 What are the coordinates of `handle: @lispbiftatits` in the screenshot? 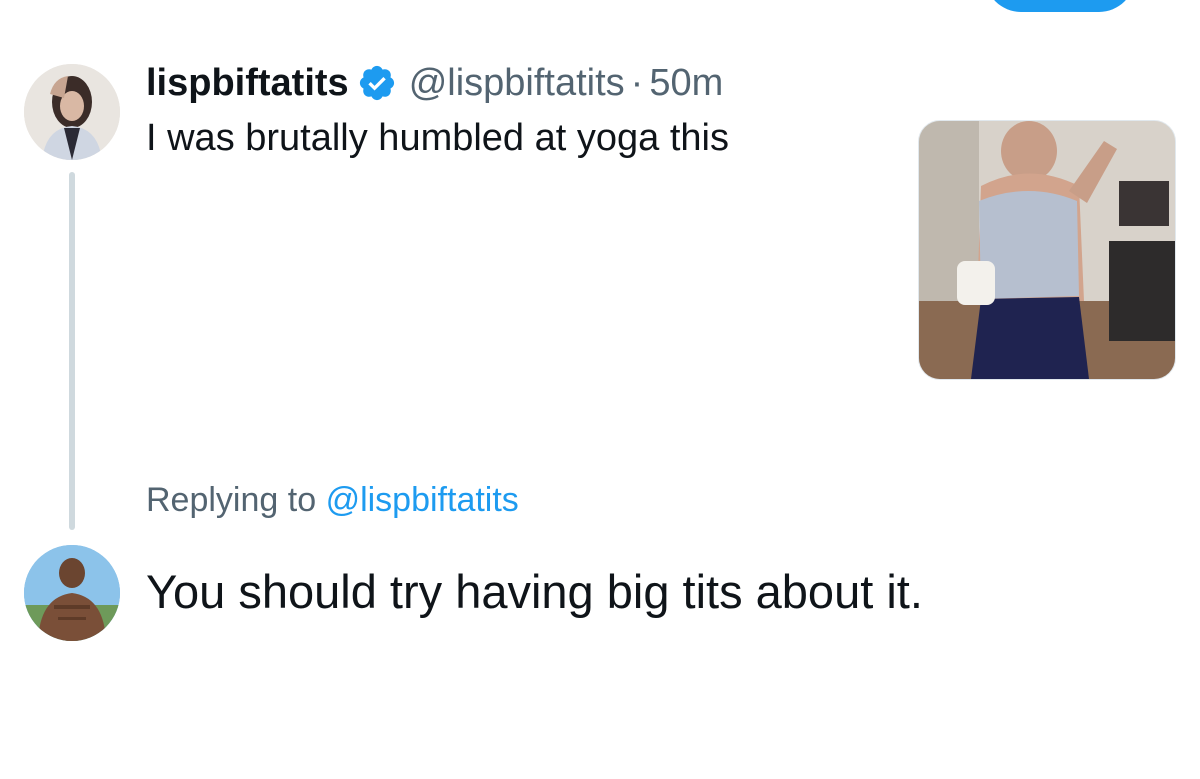 It's located at (517, 83).